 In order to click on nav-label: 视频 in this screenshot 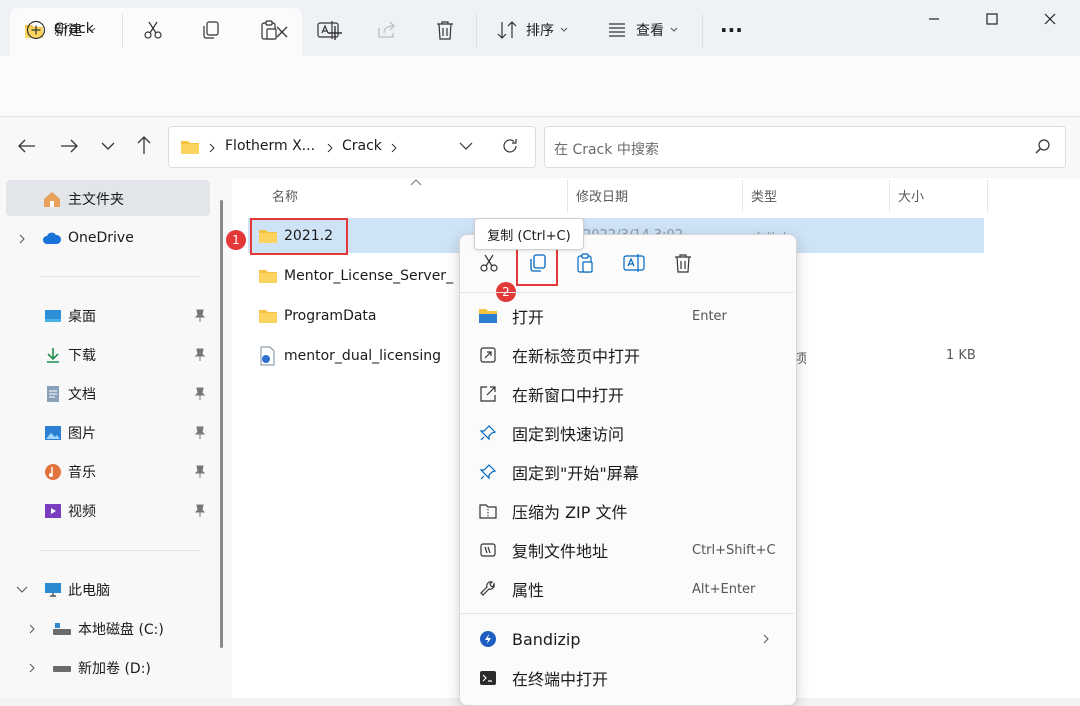, I will do `click(82, 512)`.